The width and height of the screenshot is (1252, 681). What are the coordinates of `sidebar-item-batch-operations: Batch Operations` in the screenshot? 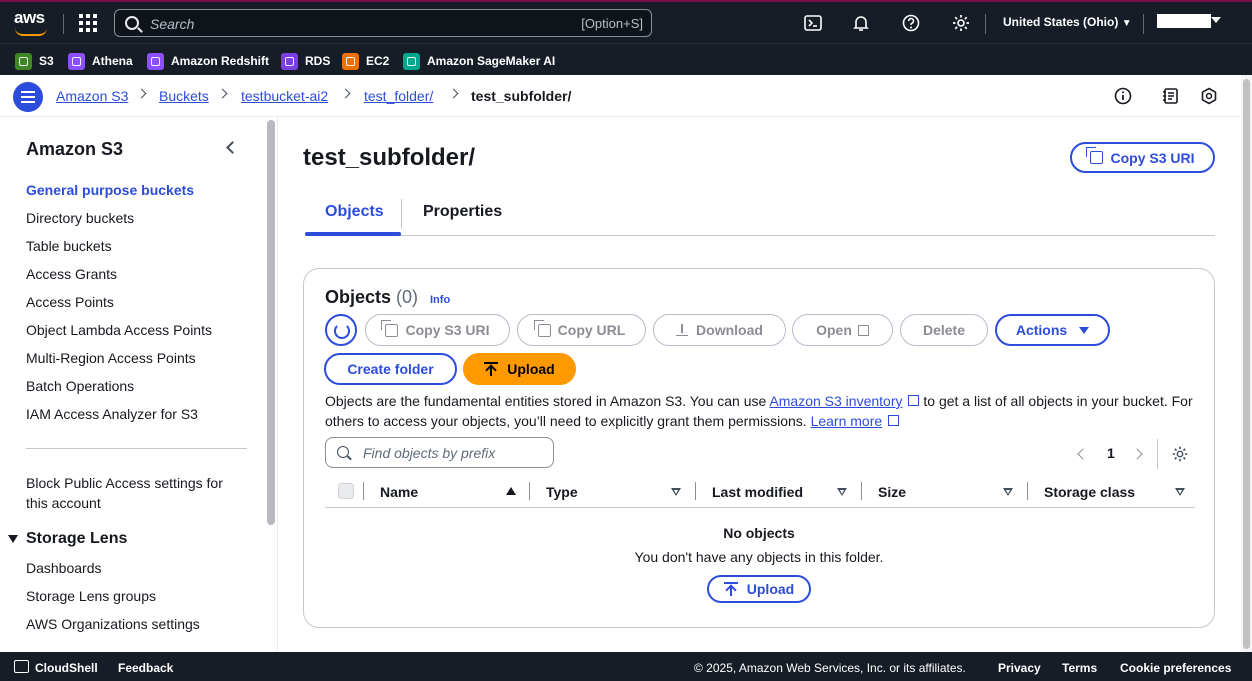 It's located at (80, 386).